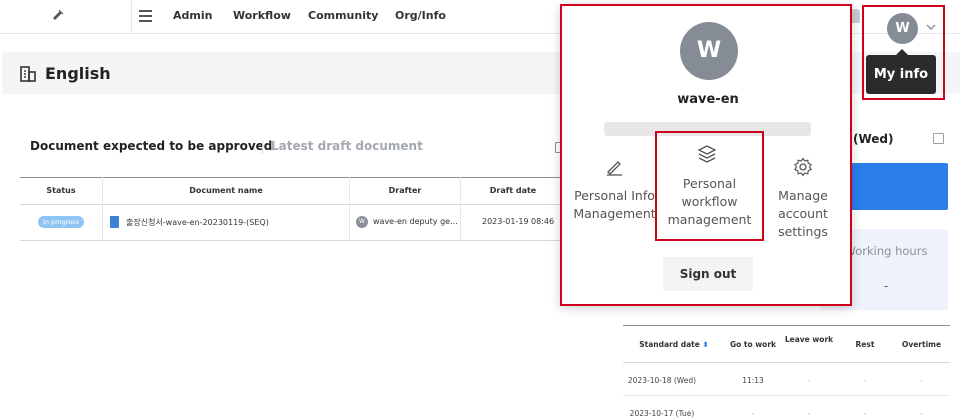  I want to click on row-go: -, so click(753, 413).